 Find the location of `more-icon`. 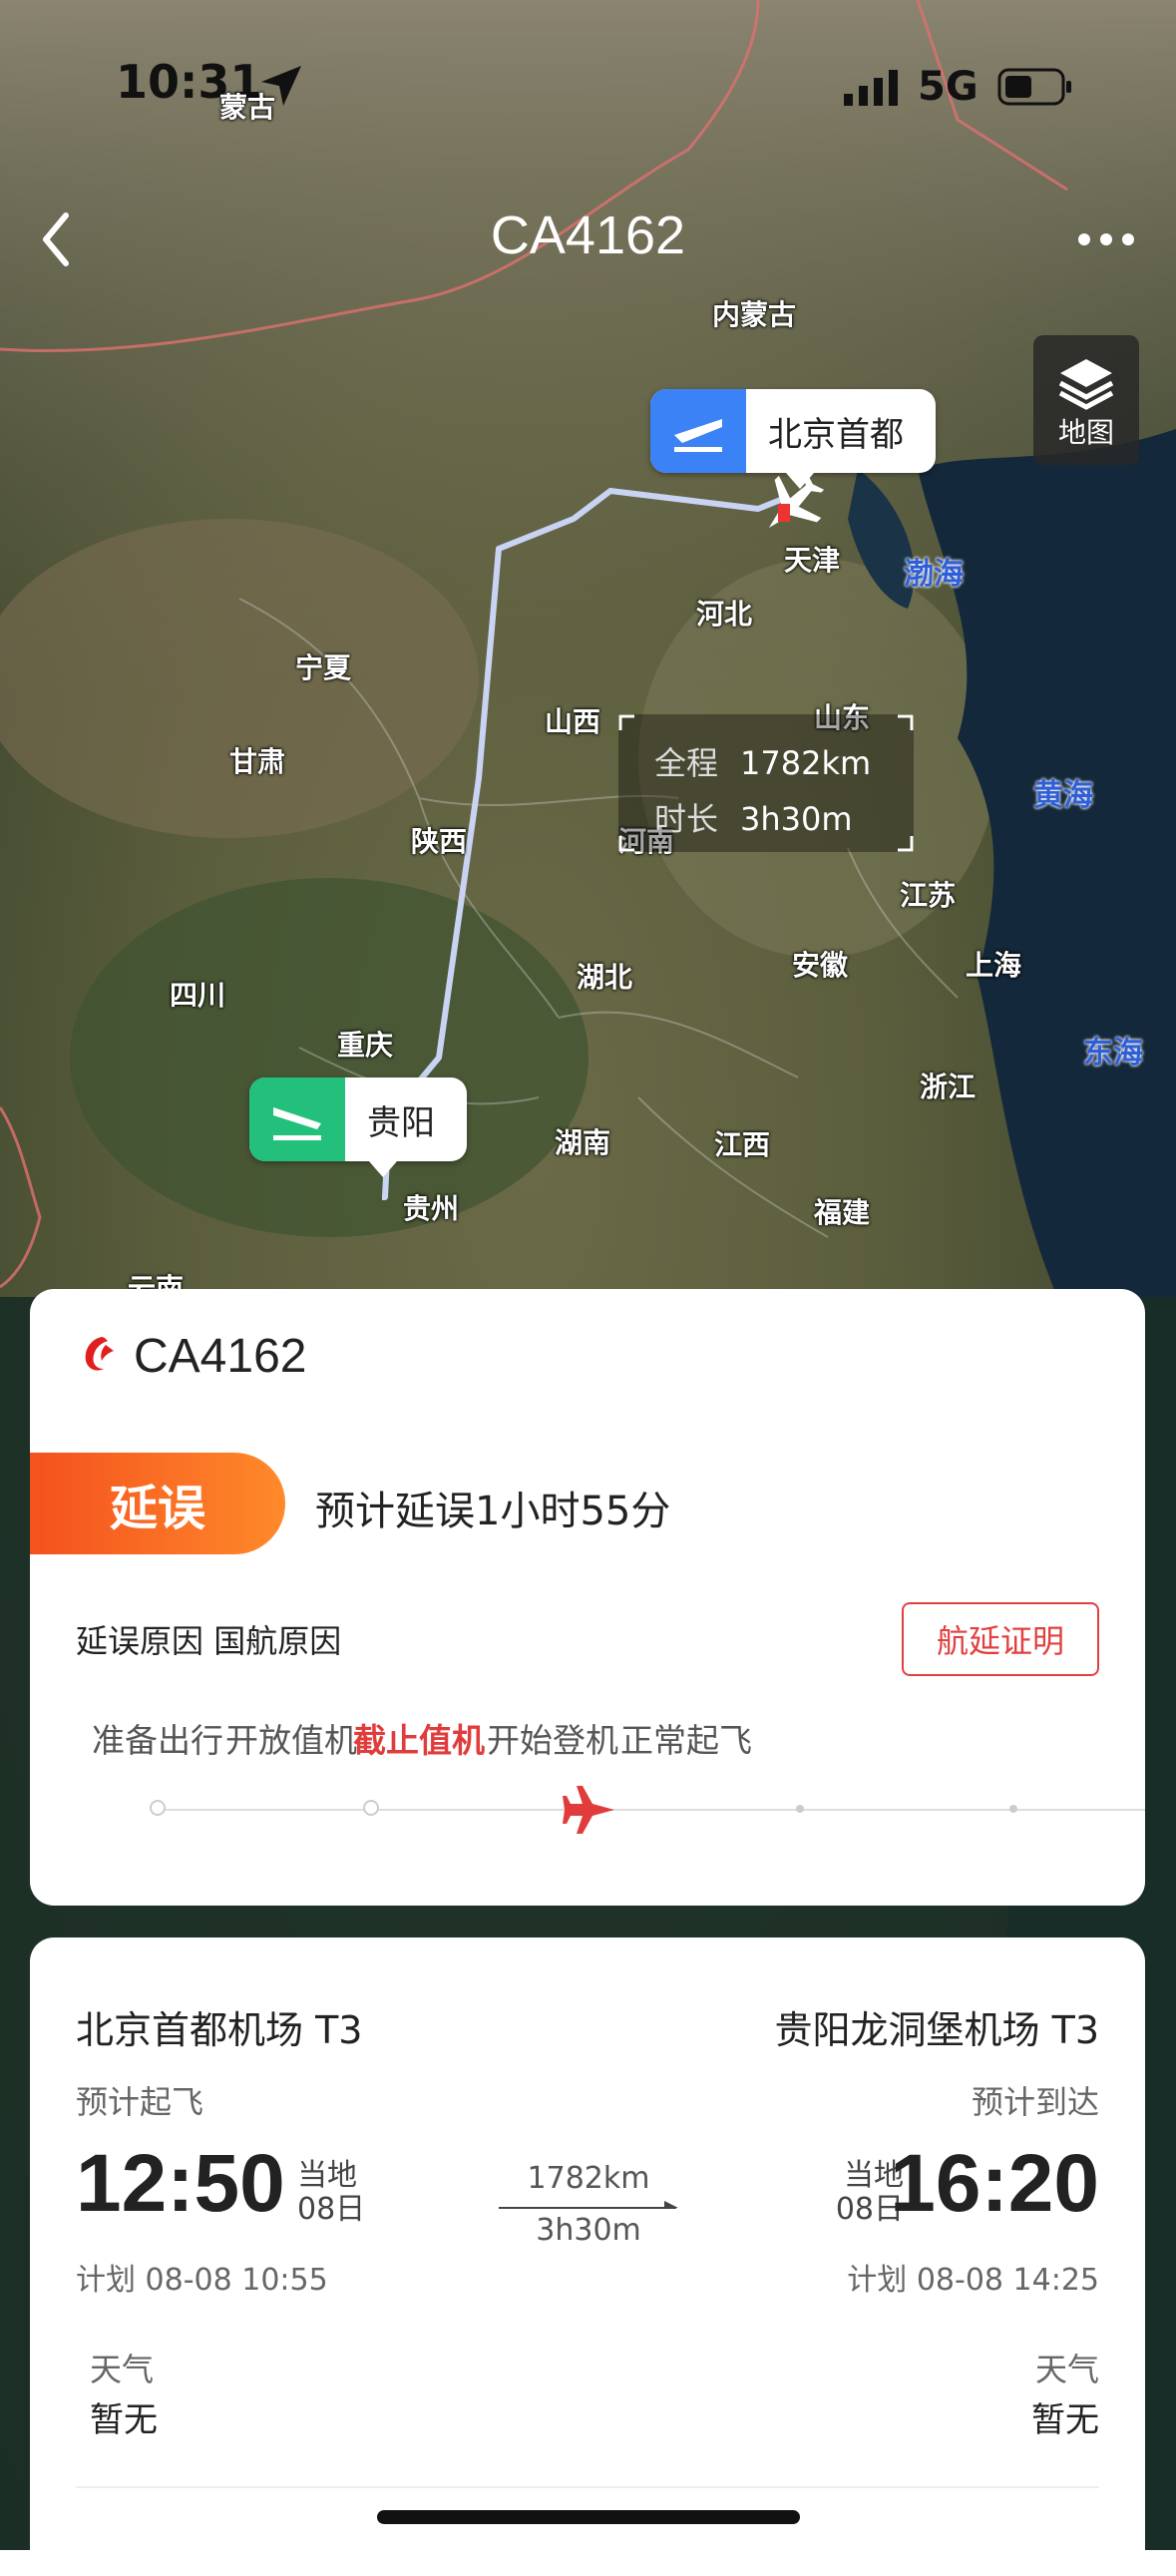

more-icon is located at coordinates (1106, 239).